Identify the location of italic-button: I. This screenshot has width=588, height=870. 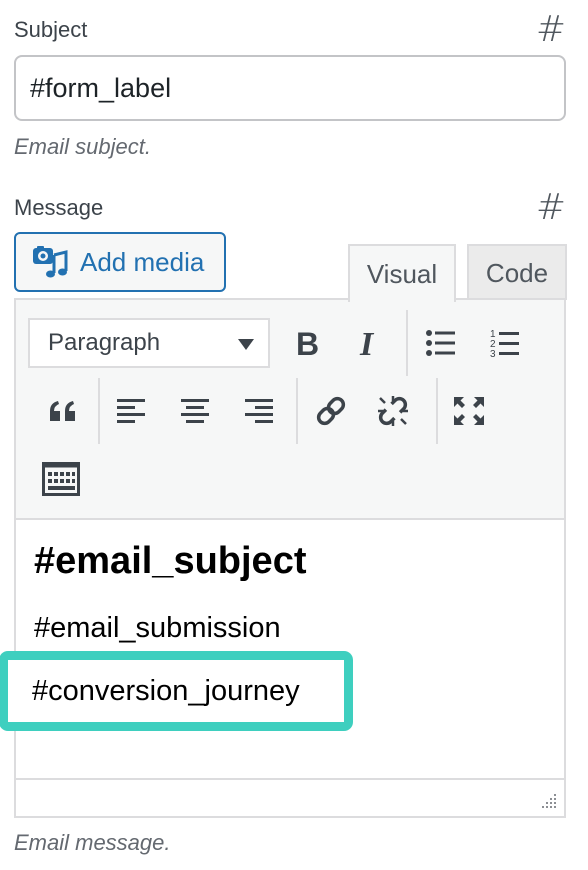
(369, 343).